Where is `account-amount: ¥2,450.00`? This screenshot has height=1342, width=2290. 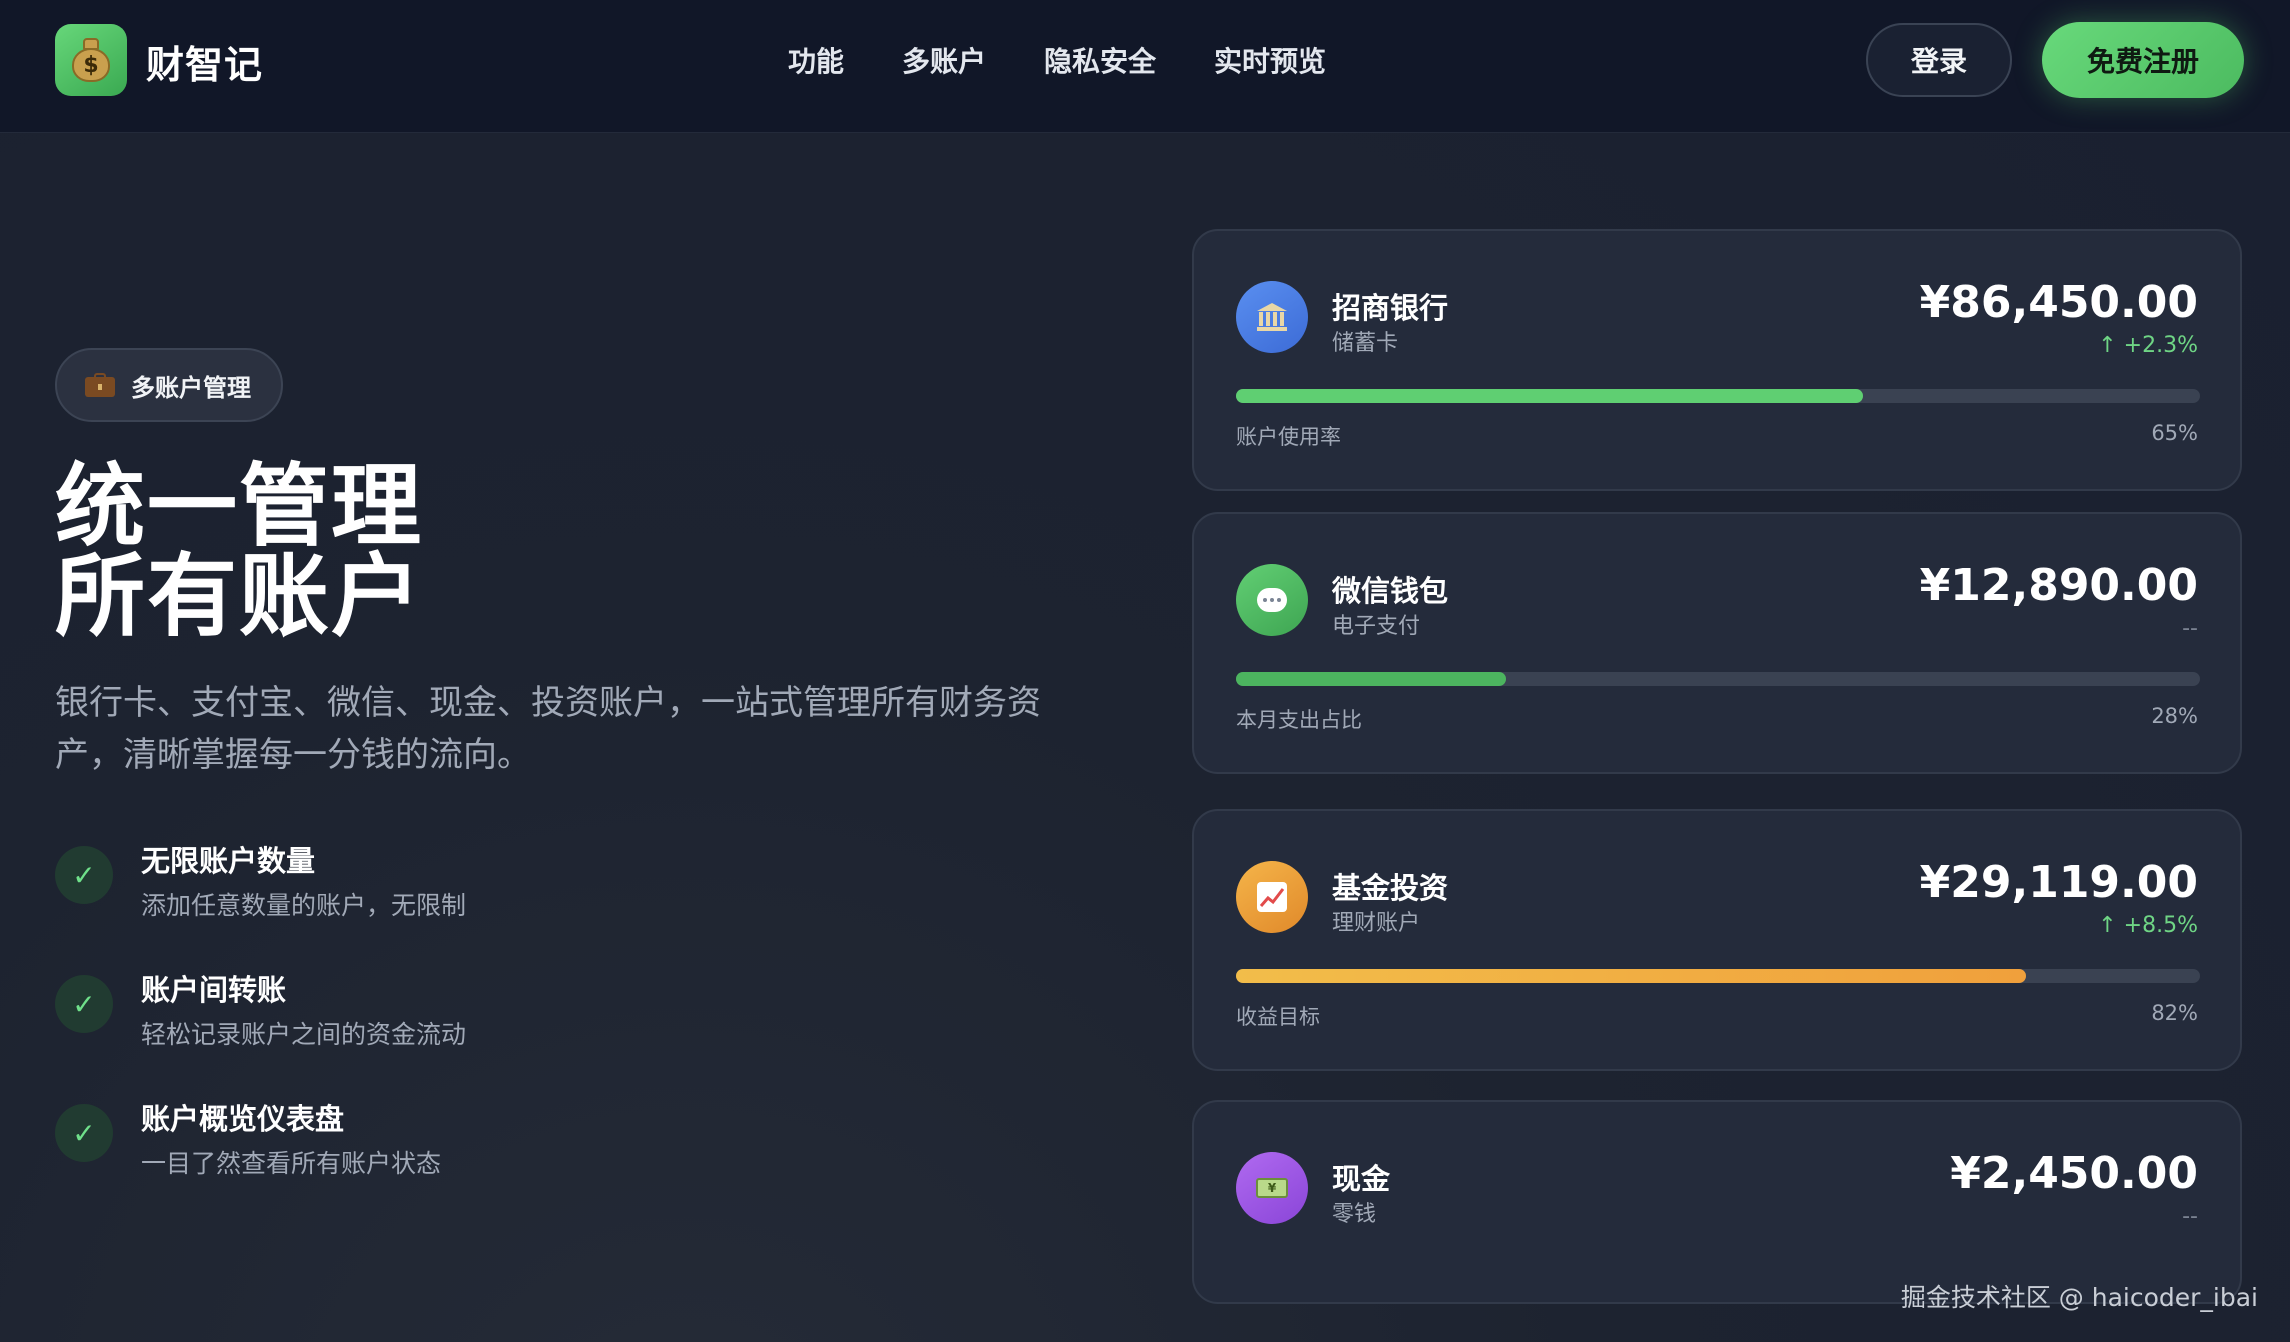 account-amount: ¥2,450.00 is located at coordinates (2074, 1173).